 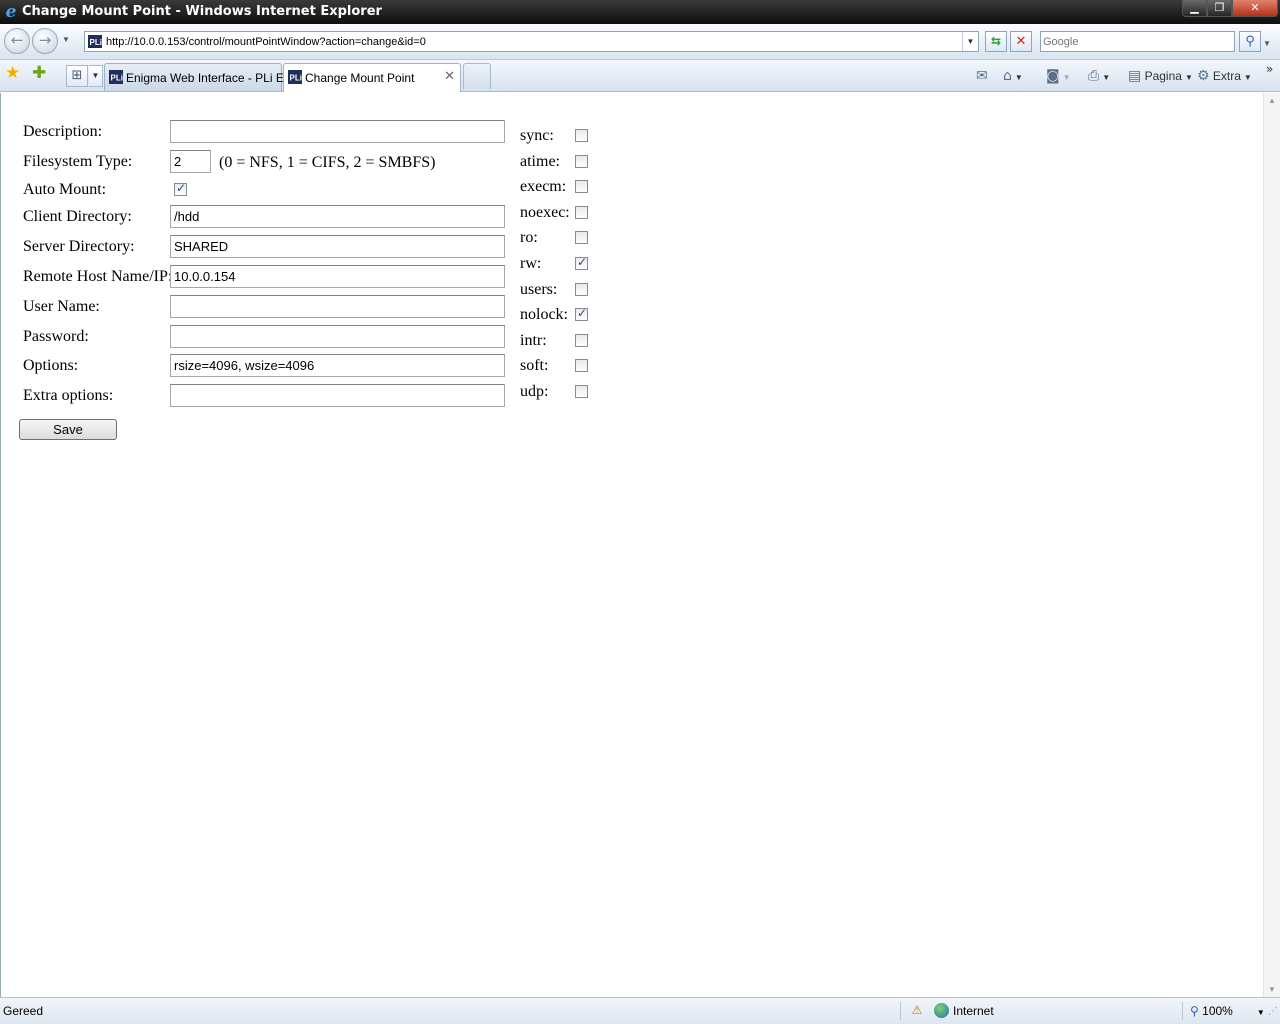 I want to click on ie-logo-icon: e, so click(x=11, y=12).